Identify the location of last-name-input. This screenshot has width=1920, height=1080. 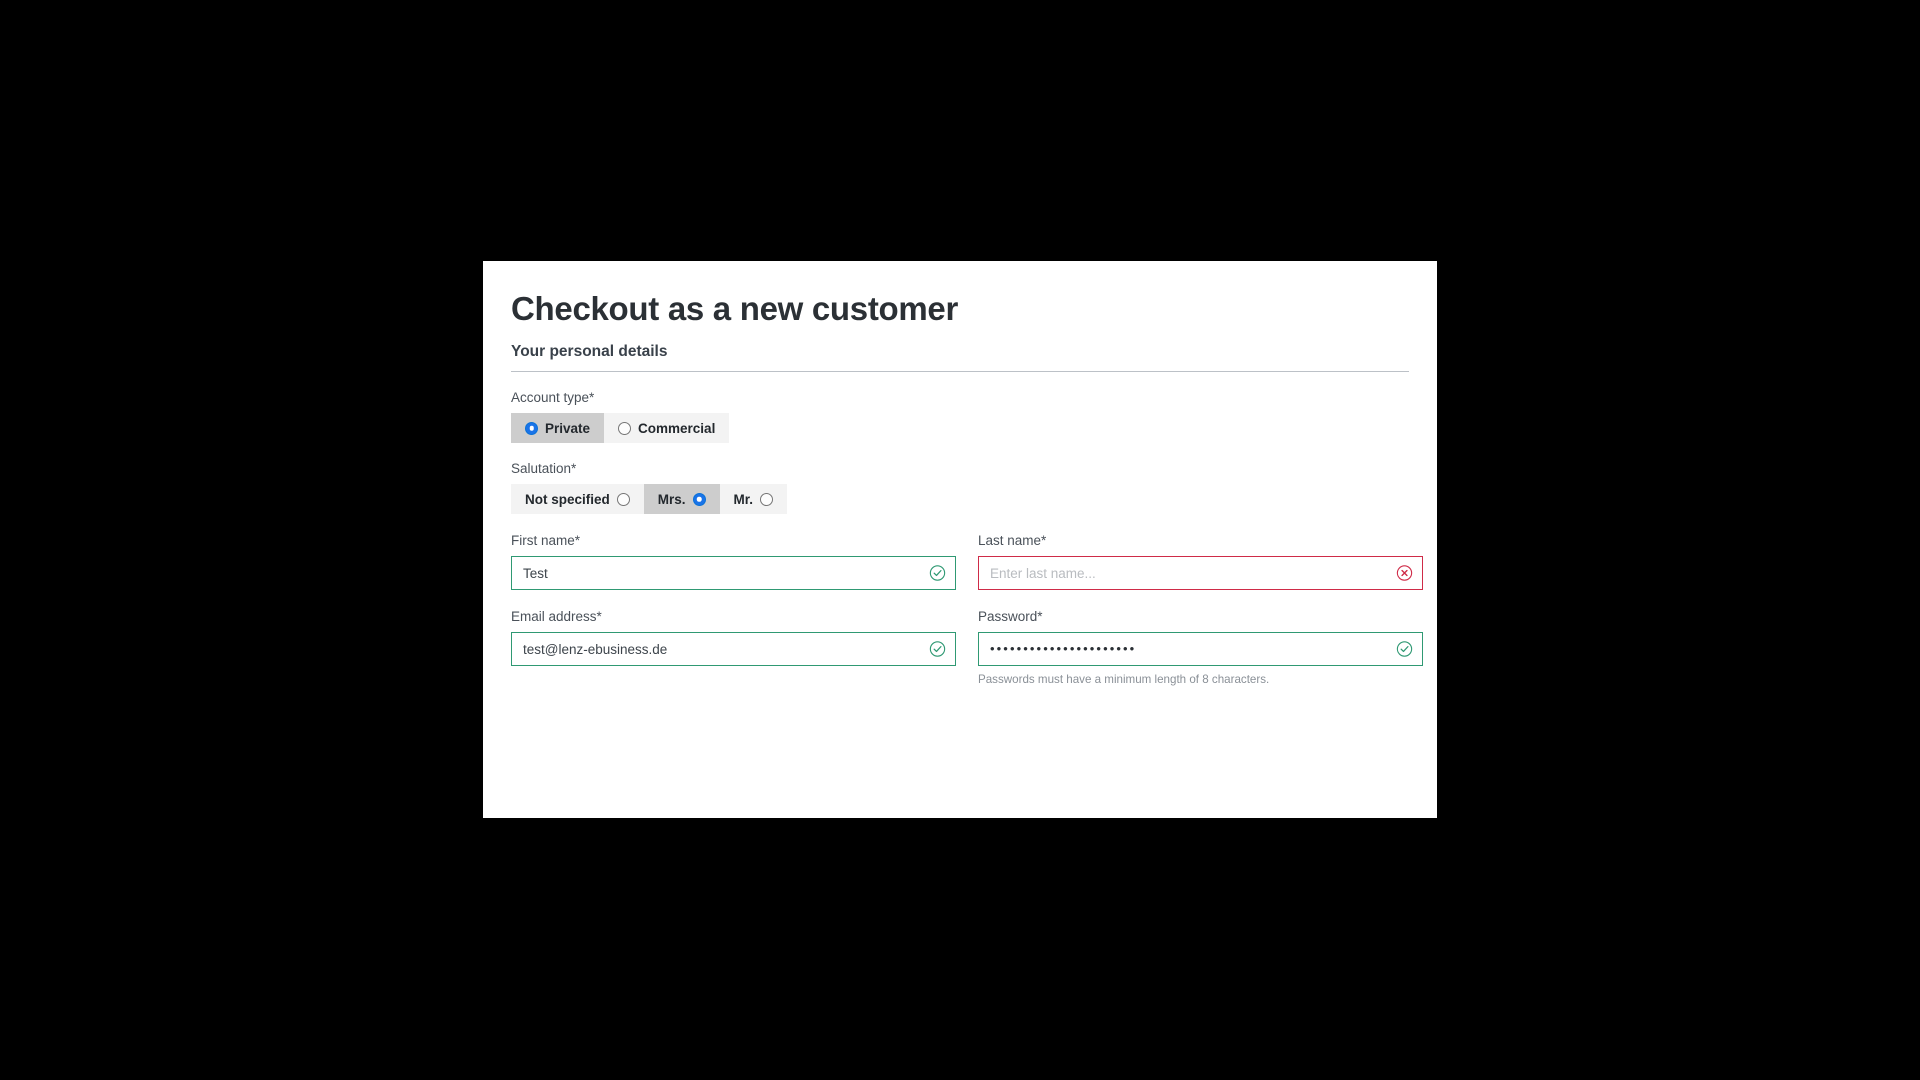
(1200, 573).